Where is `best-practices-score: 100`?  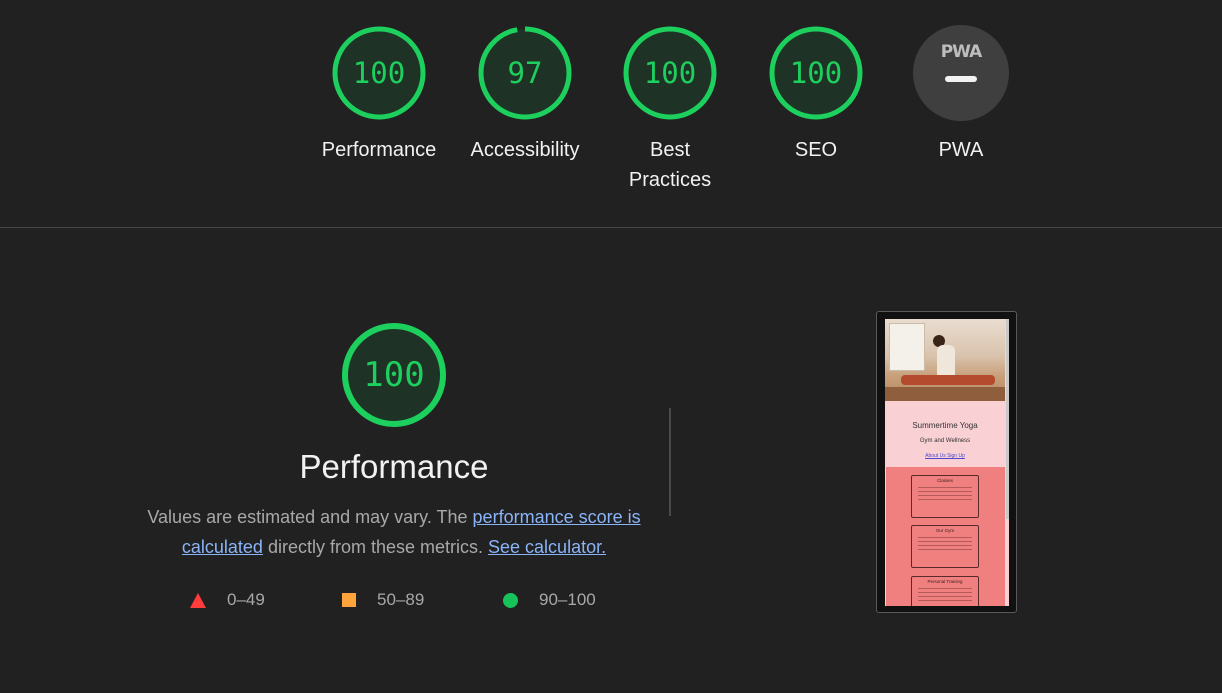 best-practices-score: 100 is located at coordinates (670, 73).